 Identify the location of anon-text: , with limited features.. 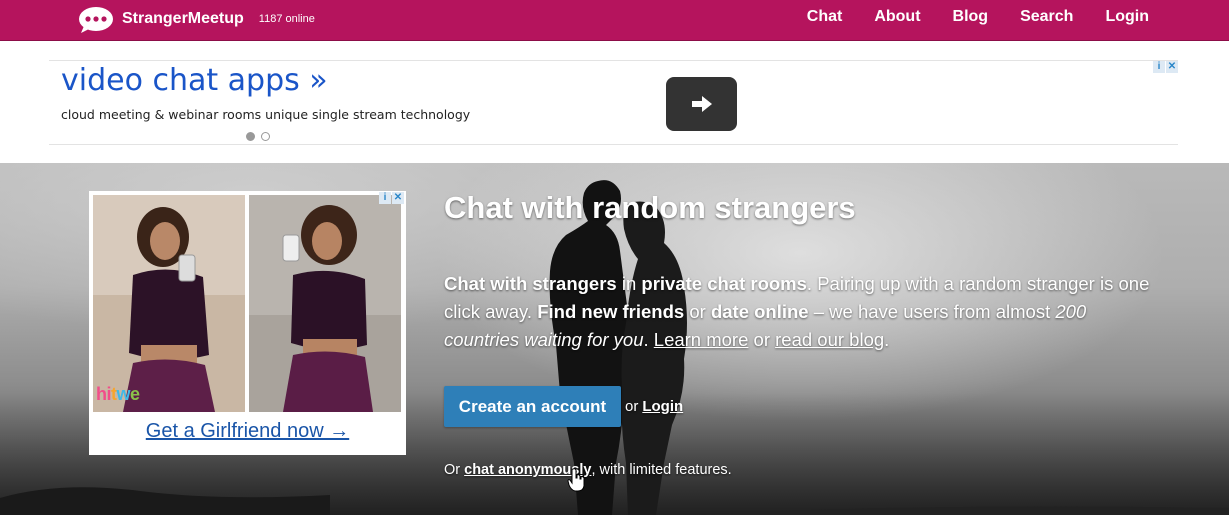
(661, 470).